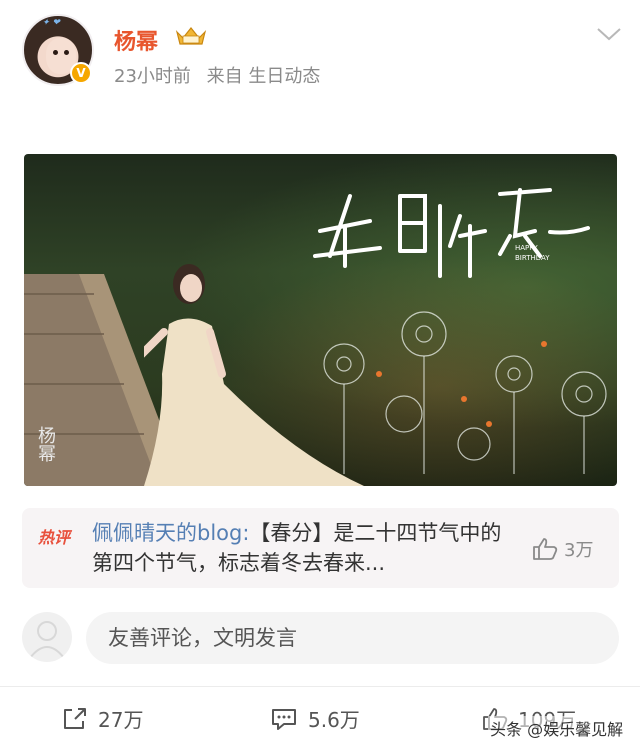  Describe the element at coordinates (54, 537) in the screenshot. I see `hot-comment-tag: 热评` at that location.